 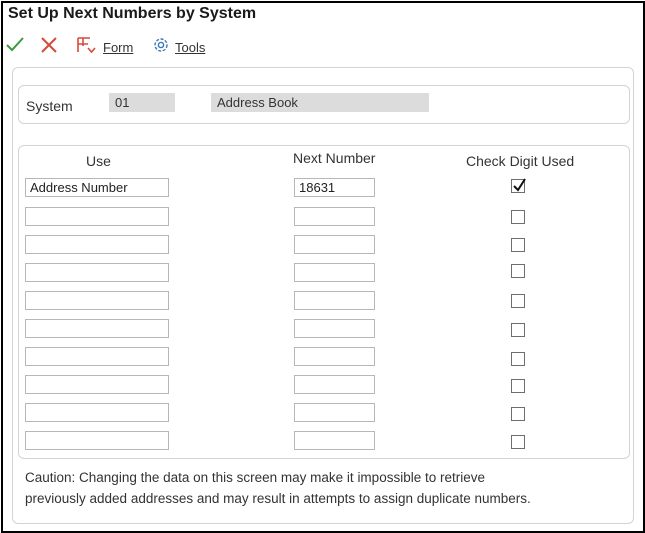 What do you see at coordinates (98, 161) in the screenshot?
I see `column-header-use: Use` at bounding box center [98, 161].